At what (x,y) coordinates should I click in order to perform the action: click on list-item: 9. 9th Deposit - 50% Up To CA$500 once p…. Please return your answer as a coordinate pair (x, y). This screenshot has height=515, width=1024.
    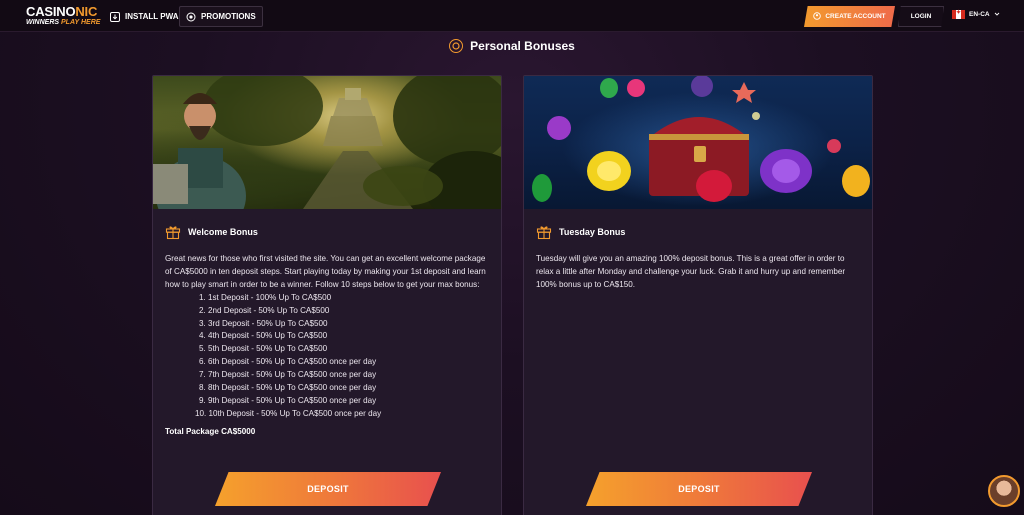
    Looking at the image, I should click on (288, 400).